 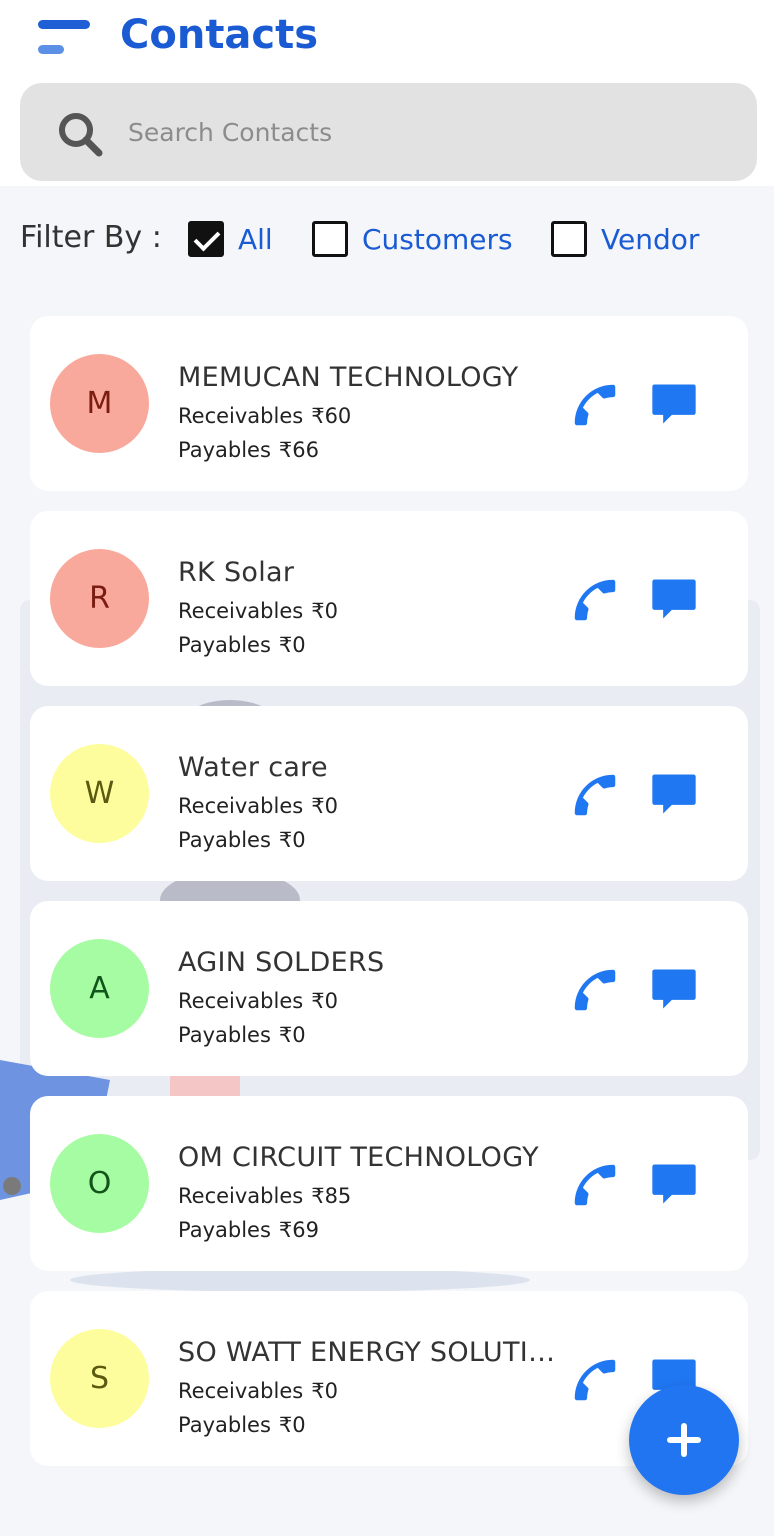 What do you see at coordinates (99, 598) in the screenshot?
I see `avatar: R` at bounding box center [99, 598].